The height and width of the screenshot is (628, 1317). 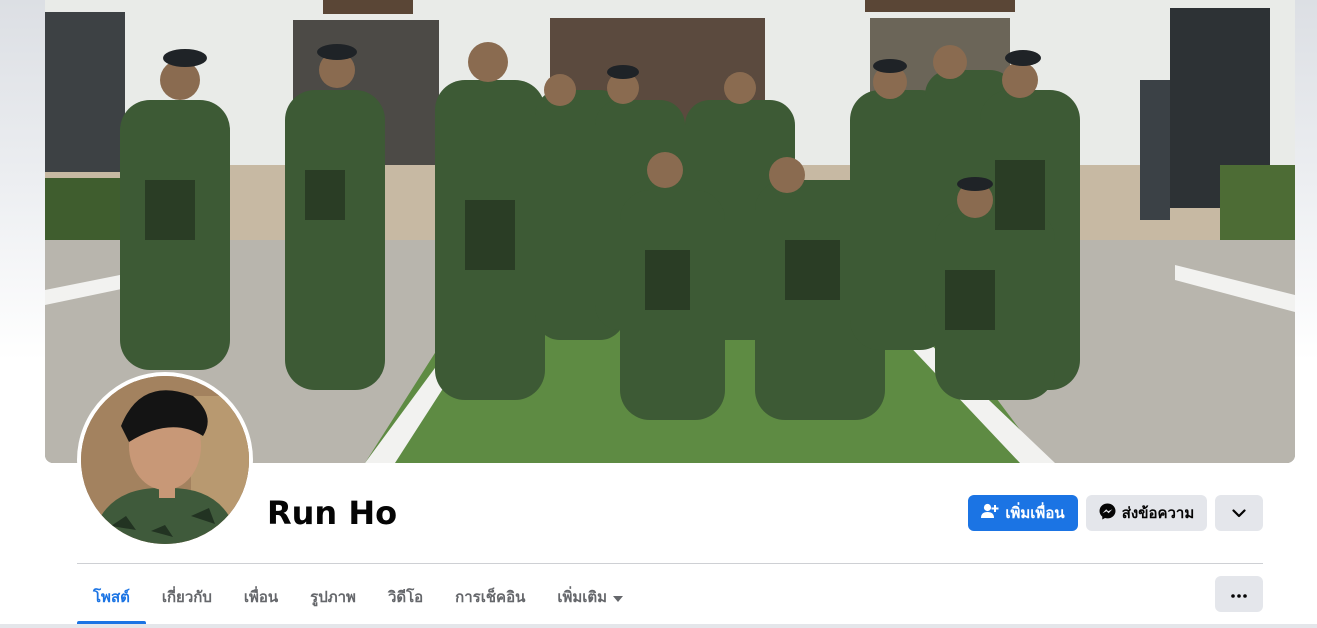 I want to click on message-button: ส่งข้อความ, so click(x=1146, y=513).